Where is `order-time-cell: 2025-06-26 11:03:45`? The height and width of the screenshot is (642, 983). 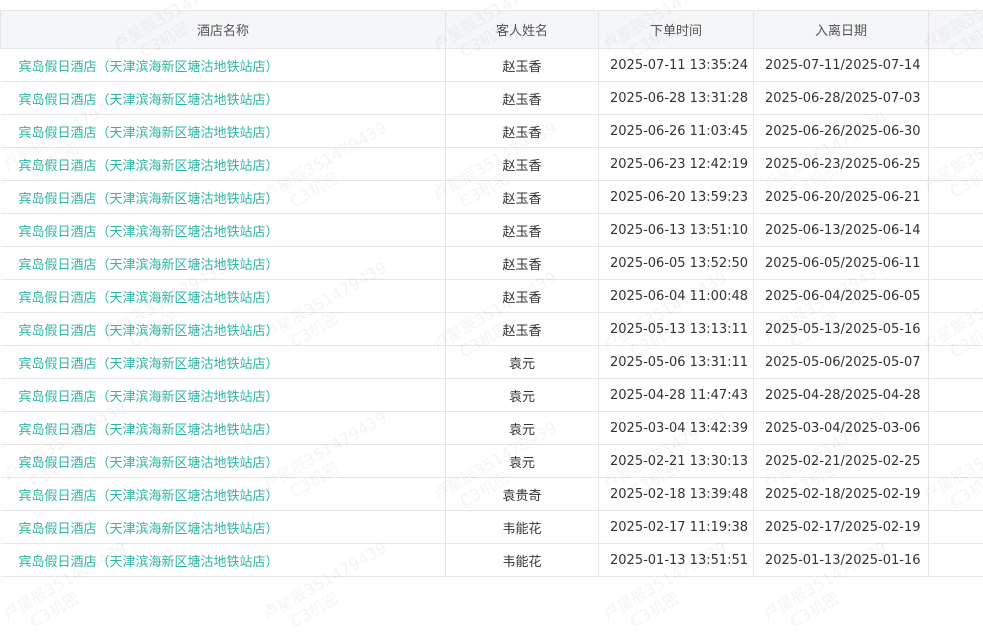 order-time-cell: 2025-06-26 11:03:45 is located at coordinates (676, 131).